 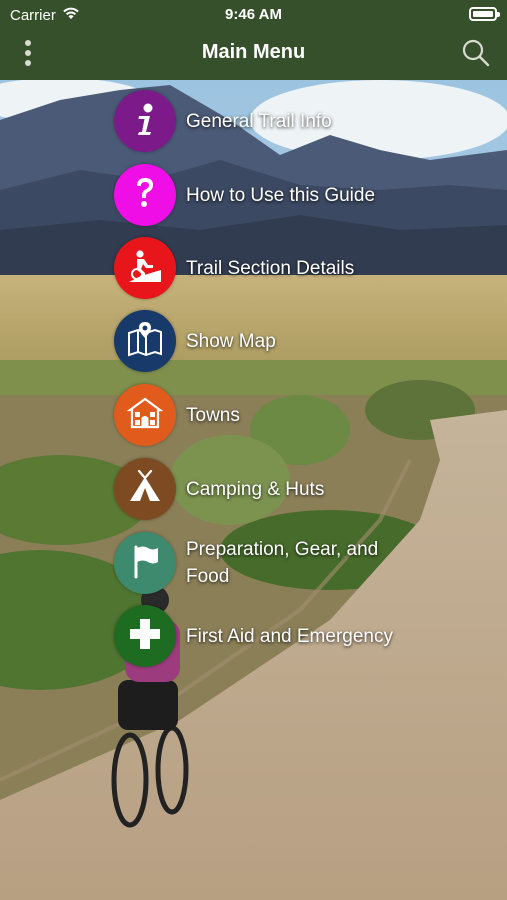 I want to click on info-icon, so click(x=145, y=121).